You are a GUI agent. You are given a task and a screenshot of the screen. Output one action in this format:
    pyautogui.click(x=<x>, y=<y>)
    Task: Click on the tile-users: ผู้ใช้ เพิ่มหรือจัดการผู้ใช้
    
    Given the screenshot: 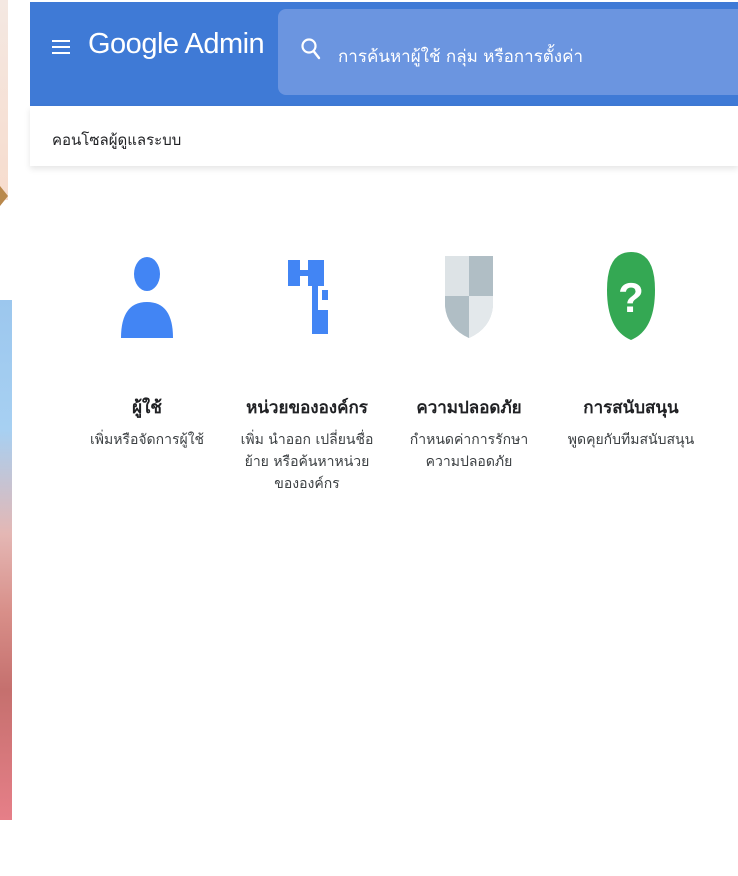 What is the action you would take?
    pyautogui.click(x=147, y=345)
    